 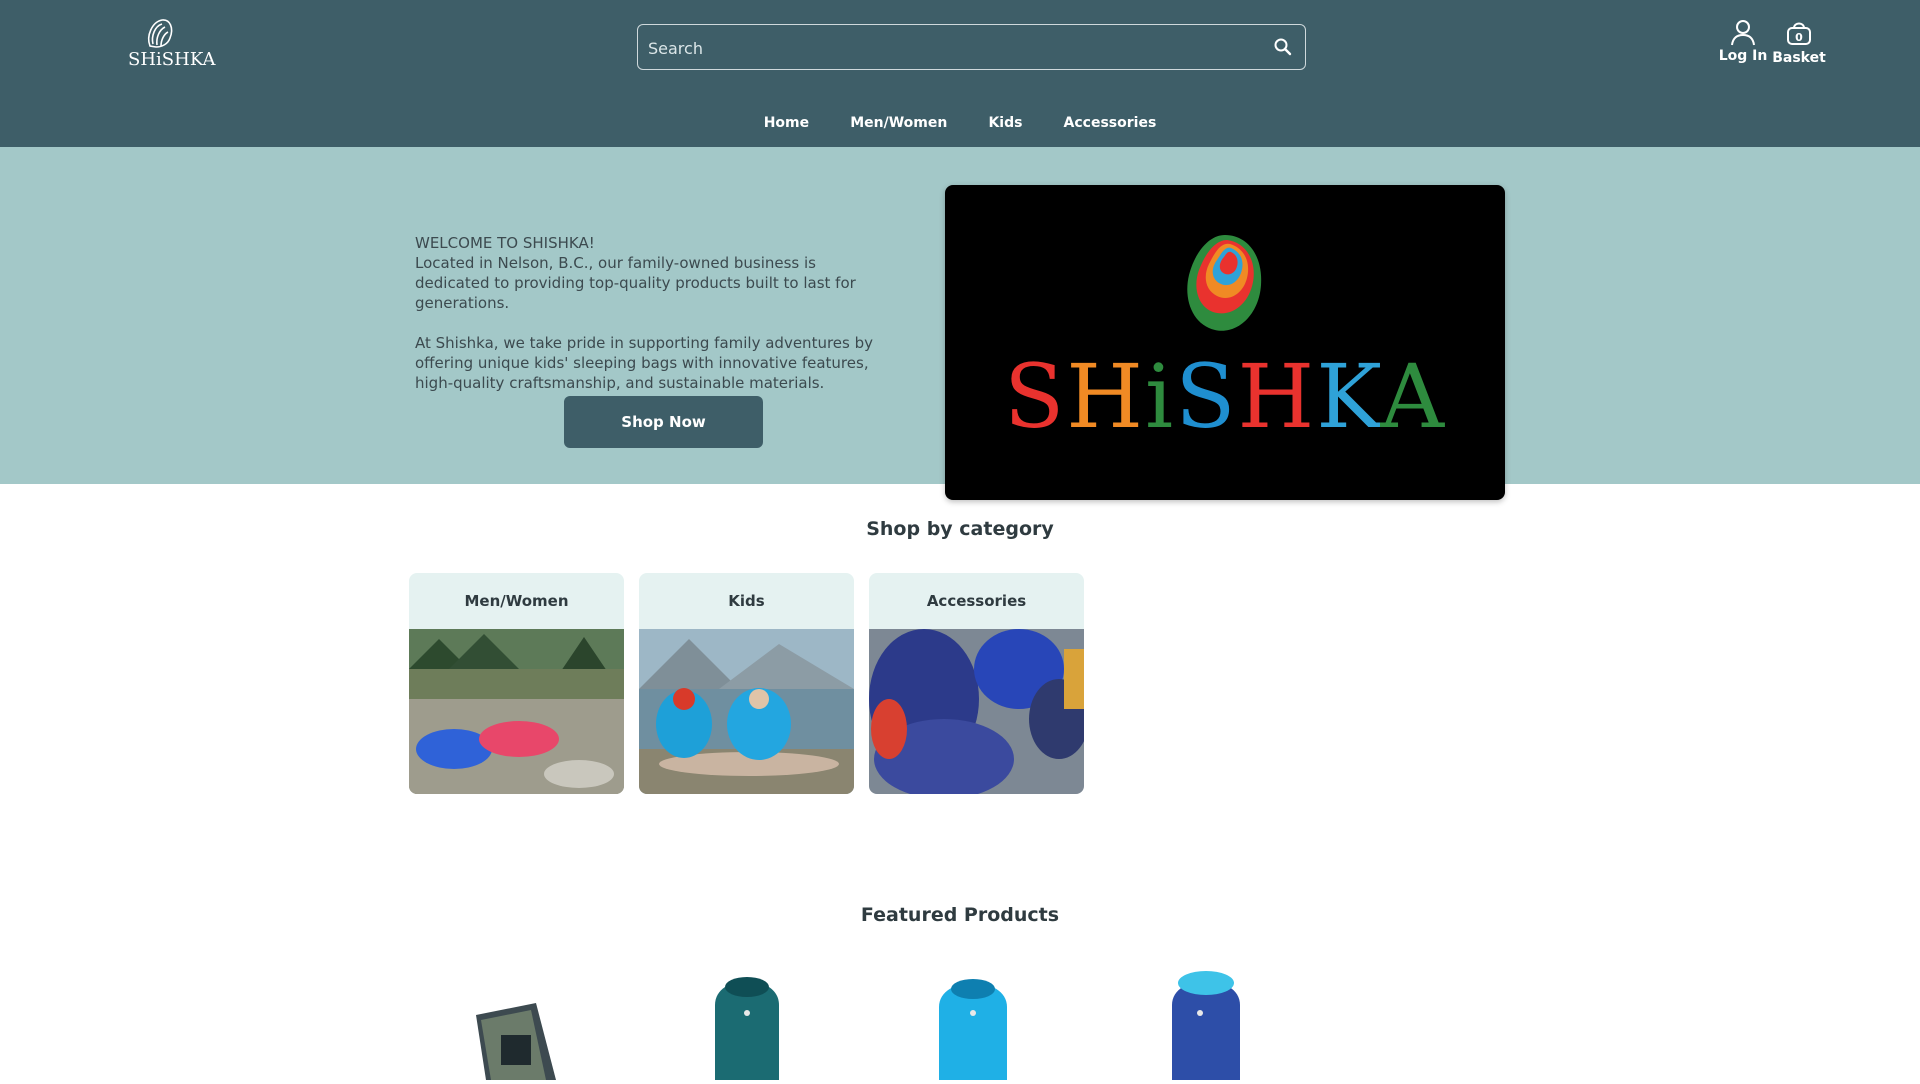 What do you see at coordinates (1743, 56) in the screenshot?
I see `login-label: Log In` at bounding box center [1743, 56].